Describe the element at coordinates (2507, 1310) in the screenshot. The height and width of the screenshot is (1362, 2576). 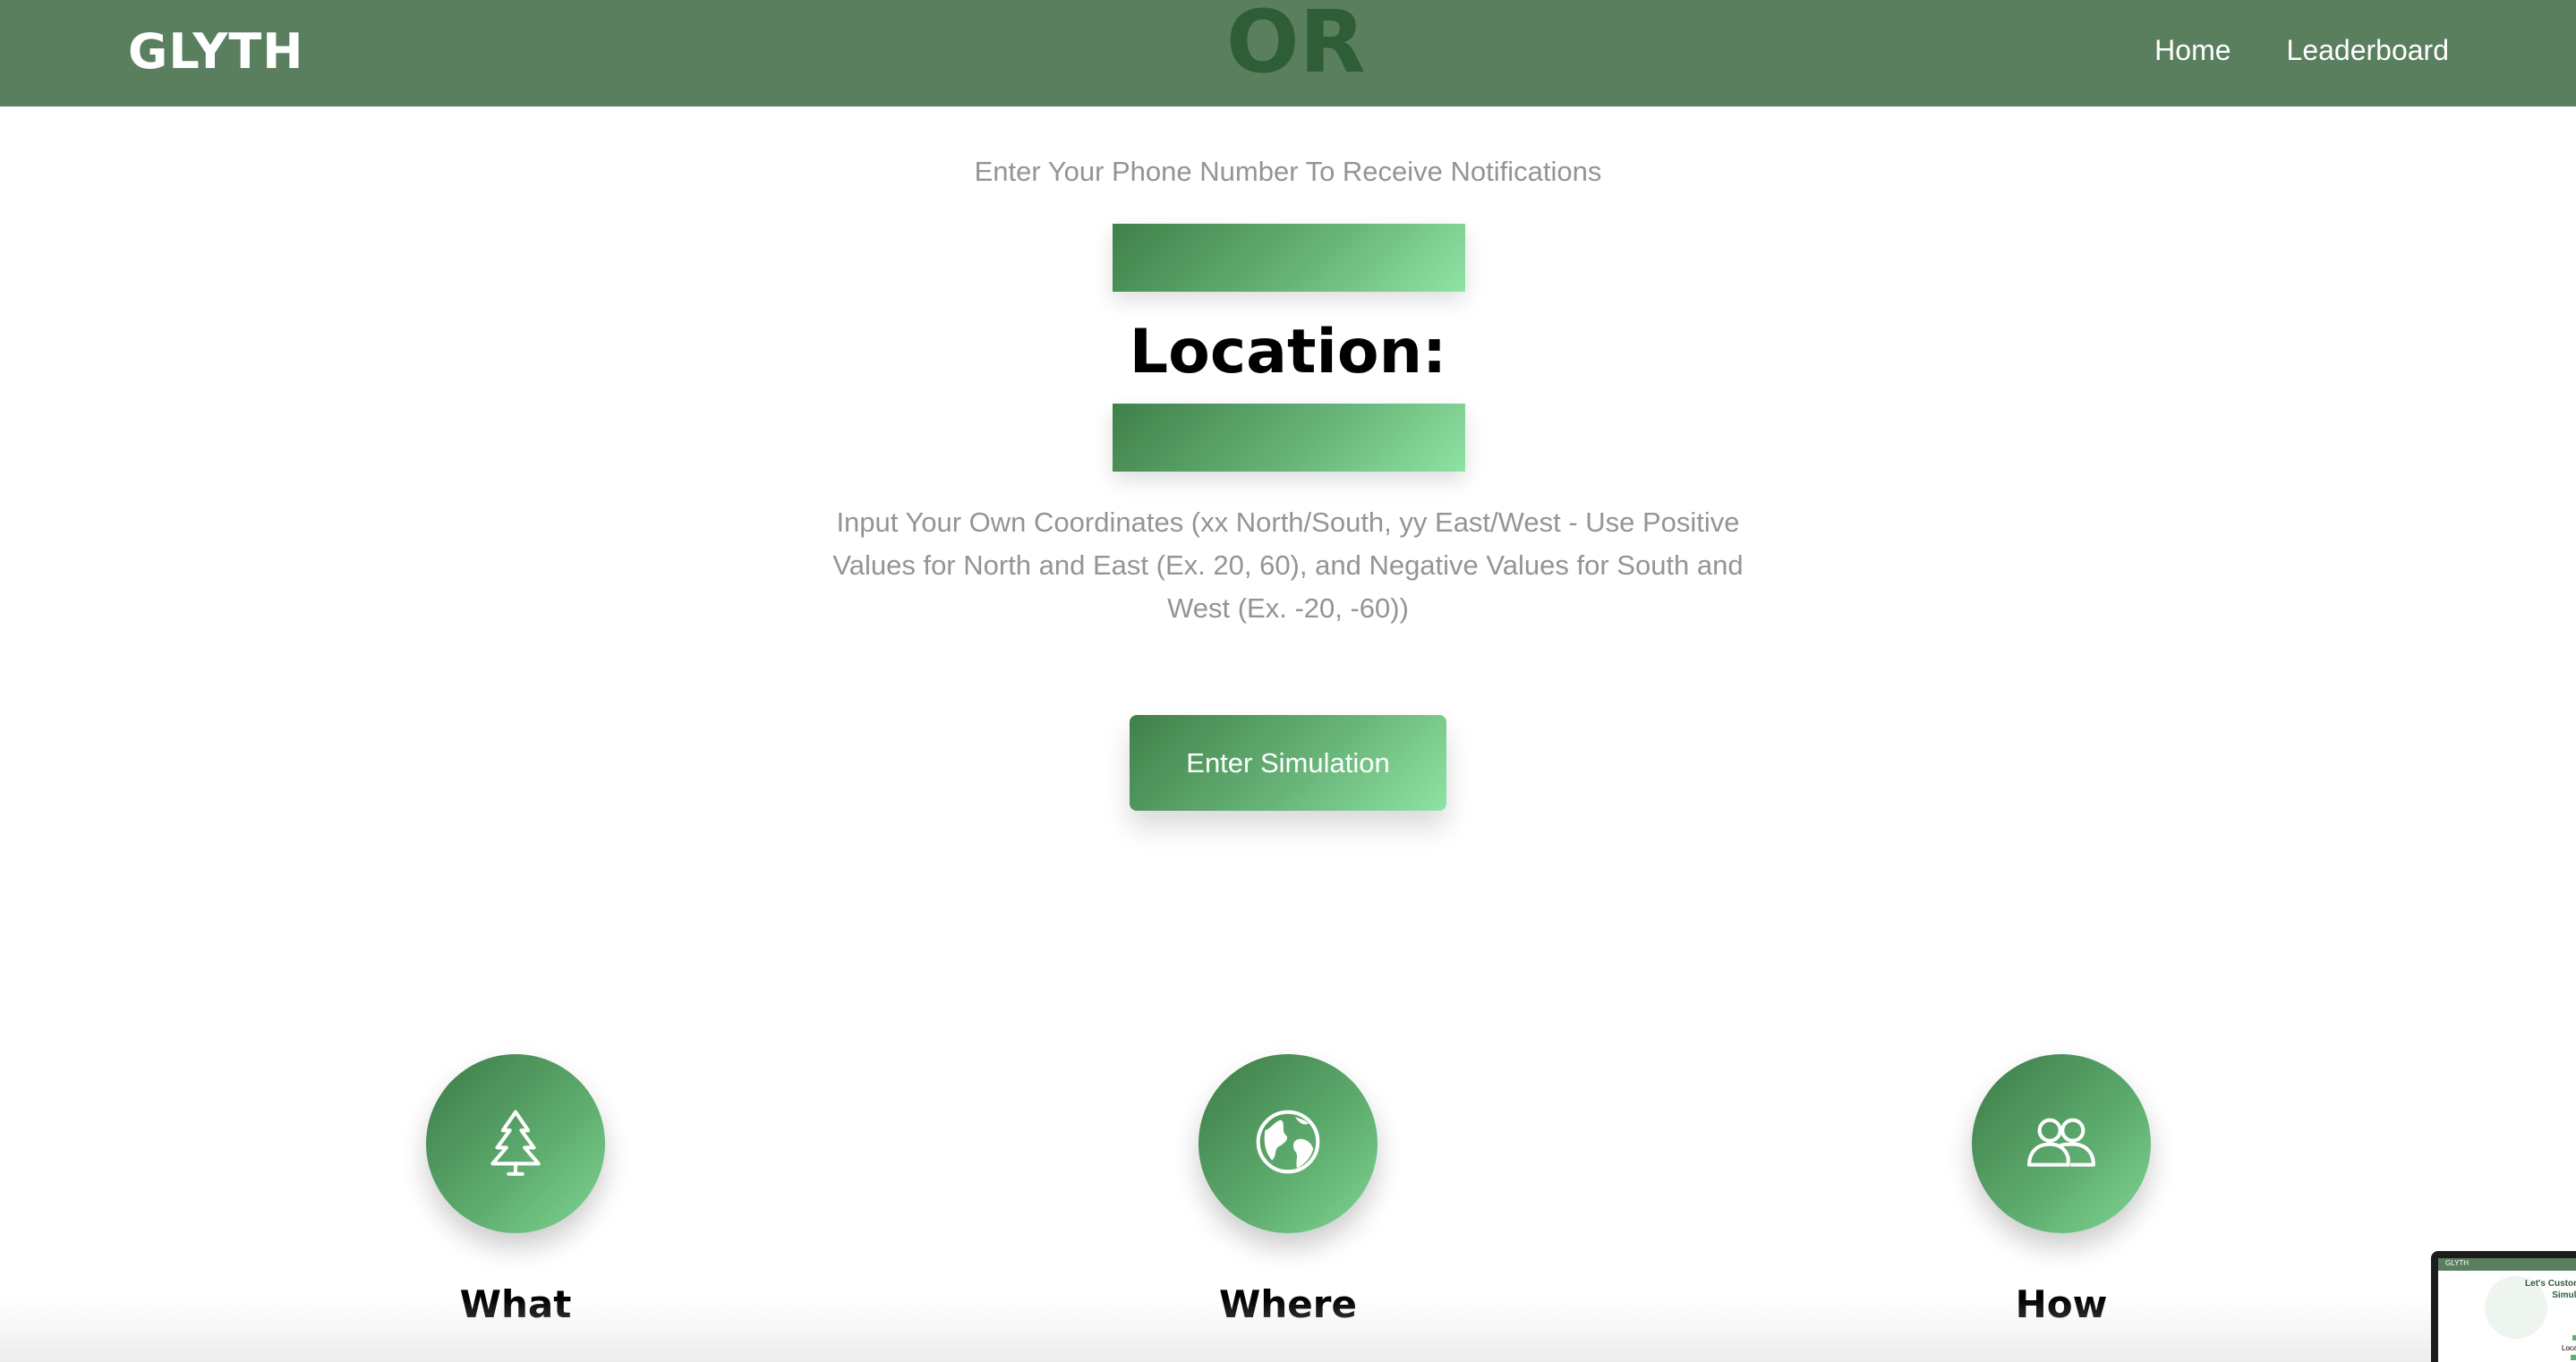
I see `preview-thumbnail-screen: GLYTH Let's Custom Simula Locati` at that location.